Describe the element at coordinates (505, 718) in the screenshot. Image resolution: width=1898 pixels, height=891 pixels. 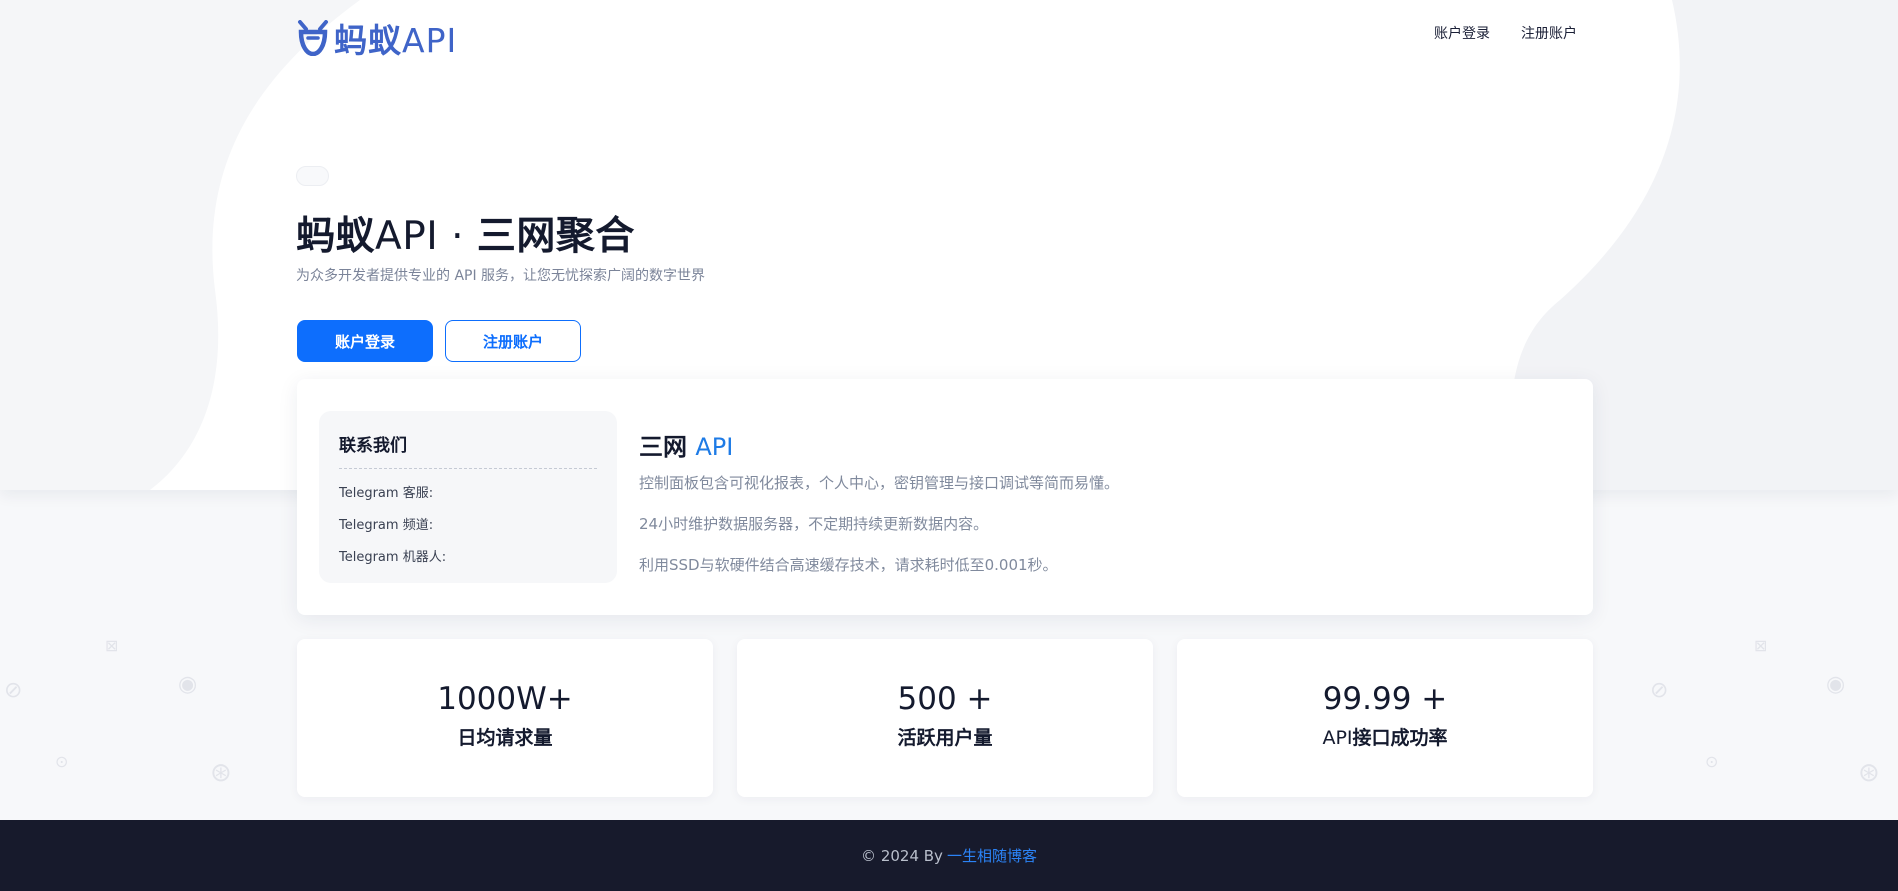
I see `stat-card-daily-requests: 1000W+ 日均请求量` at that location.